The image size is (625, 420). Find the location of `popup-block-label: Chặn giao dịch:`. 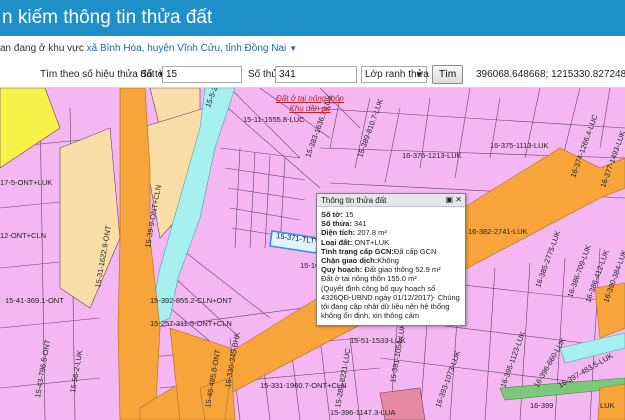

popup-block-label: Chặn giao dịch: is located at coordinates (349, 261).